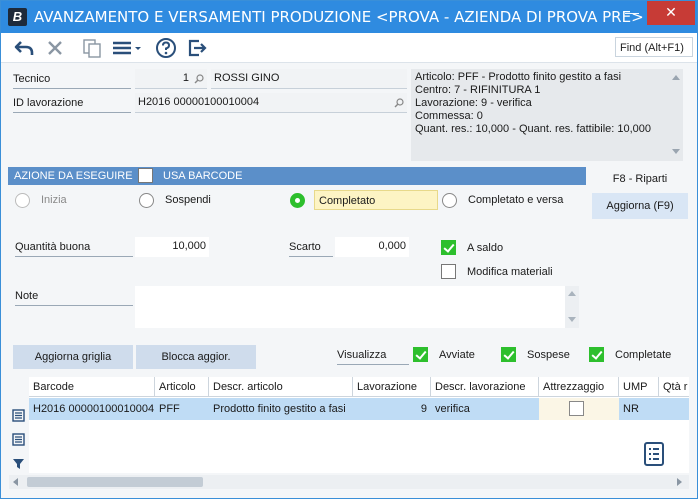 This screenshot has height=499, width=698. What do you see at coordinates (72, 81) in the screenshot?
I see `tecnico-label: Tecnico` at bounding box center [72, 81].